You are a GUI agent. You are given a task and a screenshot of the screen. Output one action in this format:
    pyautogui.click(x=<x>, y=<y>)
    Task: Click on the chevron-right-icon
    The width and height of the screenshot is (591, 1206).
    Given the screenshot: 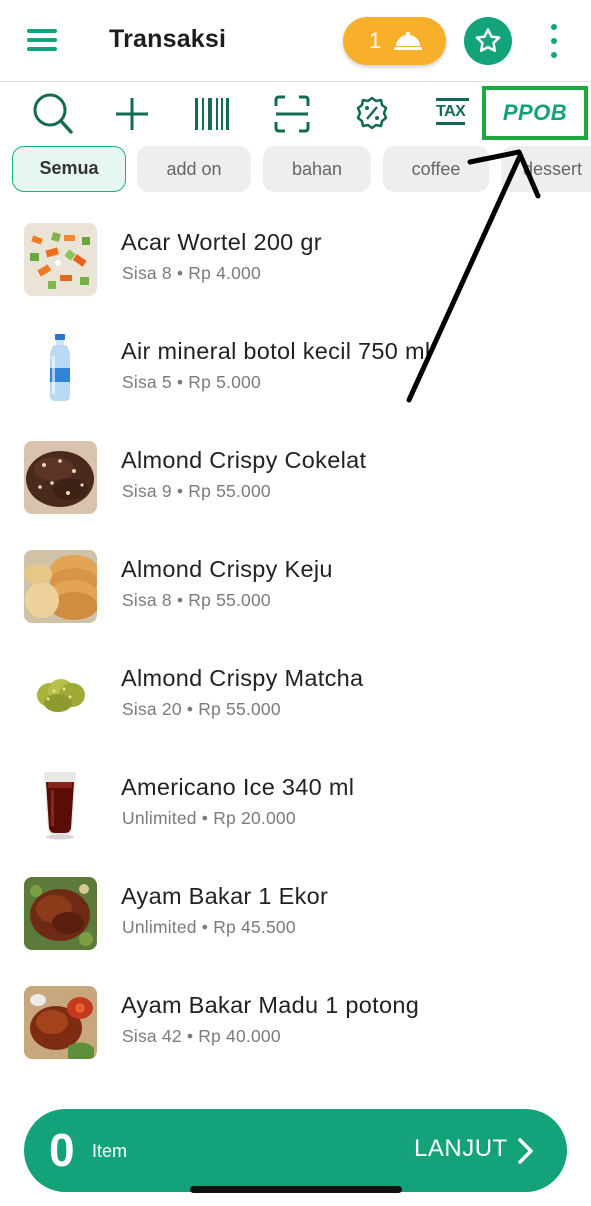 What is the action you would take?
    pyautogui.click(x=525, y=1151)
    